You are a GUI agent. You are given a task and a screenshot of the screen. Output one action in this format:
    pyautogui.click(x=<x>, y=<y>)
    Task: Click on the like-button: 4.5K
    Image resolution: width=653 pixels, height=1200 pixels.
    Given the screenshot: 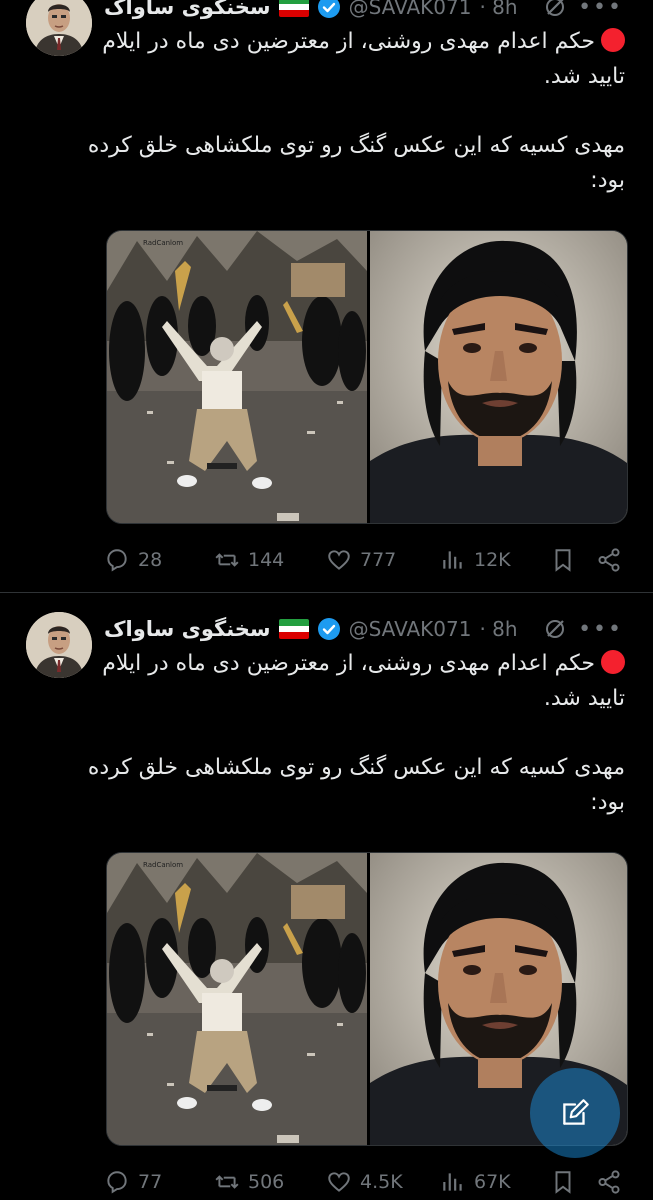 What is the action you would take?
    pyautogui.click(x=364, y=1182)
    